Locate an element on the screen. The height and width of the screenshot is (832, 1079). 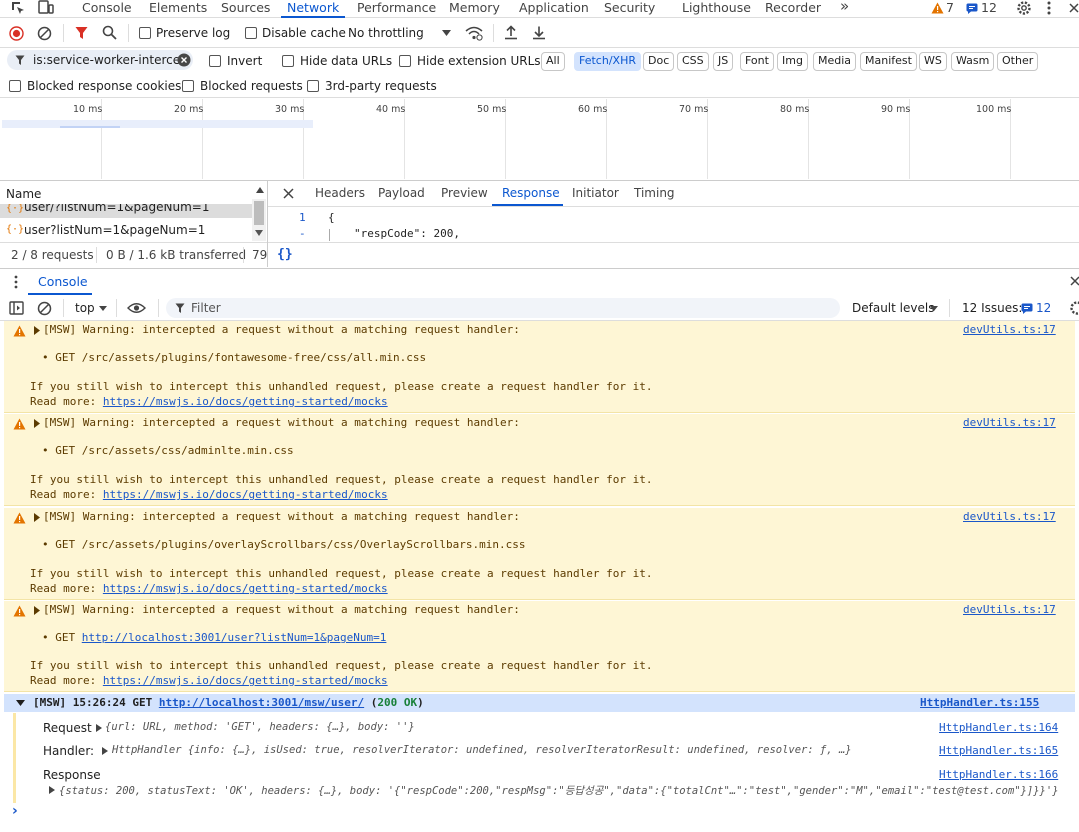
scrollbar-thumb is located at coordinates (259, 213).